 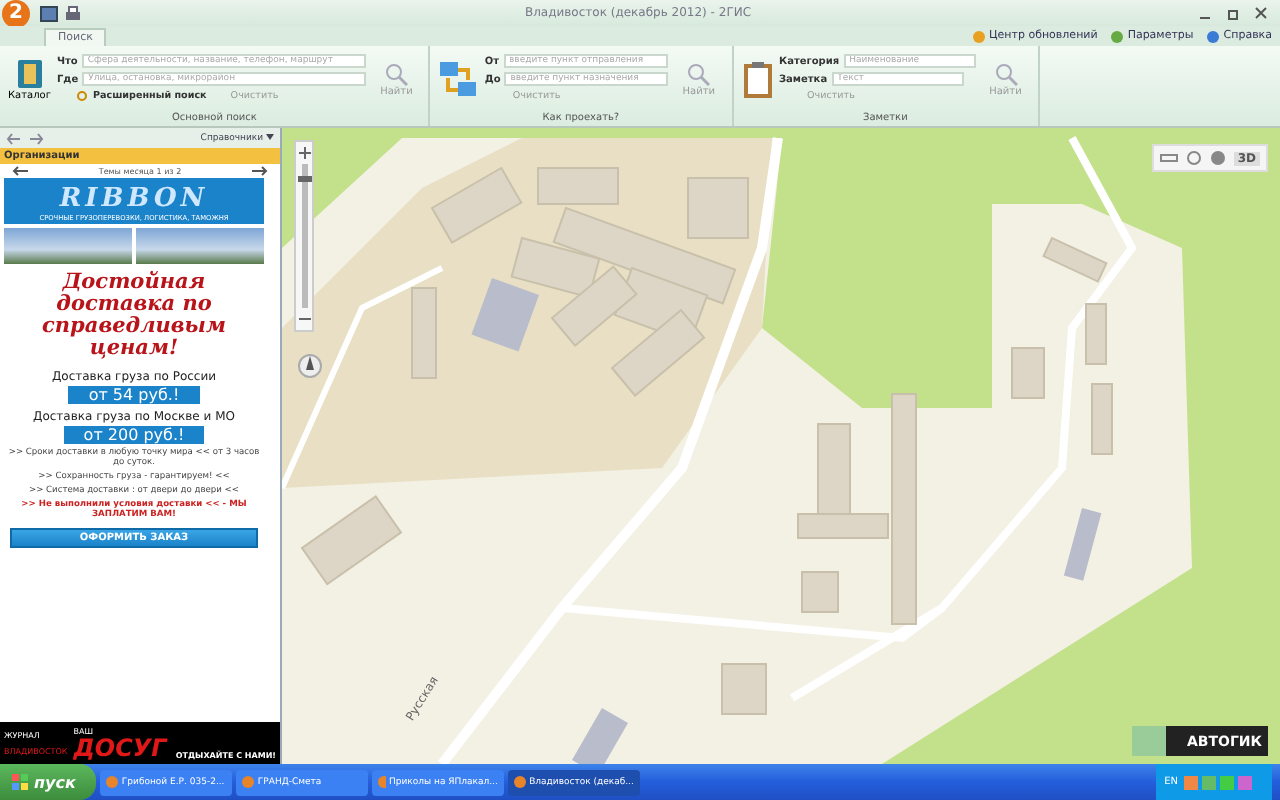 I want to click on close-icon, so click(x=1261, y=13).